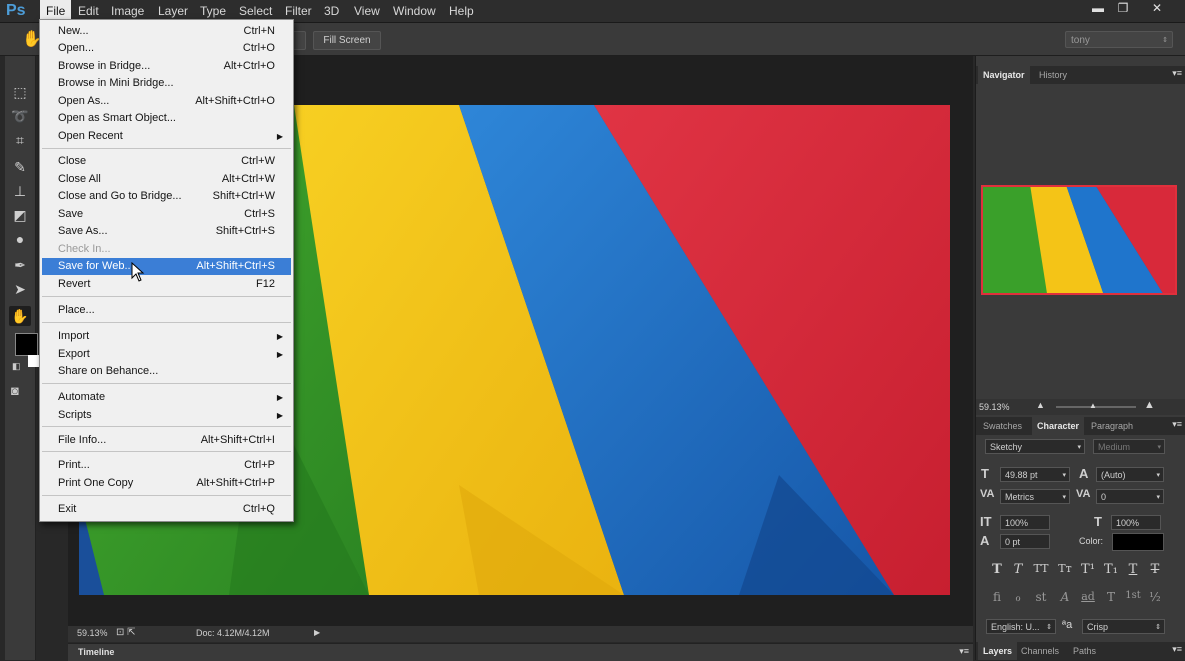 This screenshot has width=1185, height=661. I want to click on stamp-tool-icon: ⊥, so click(20, 191).